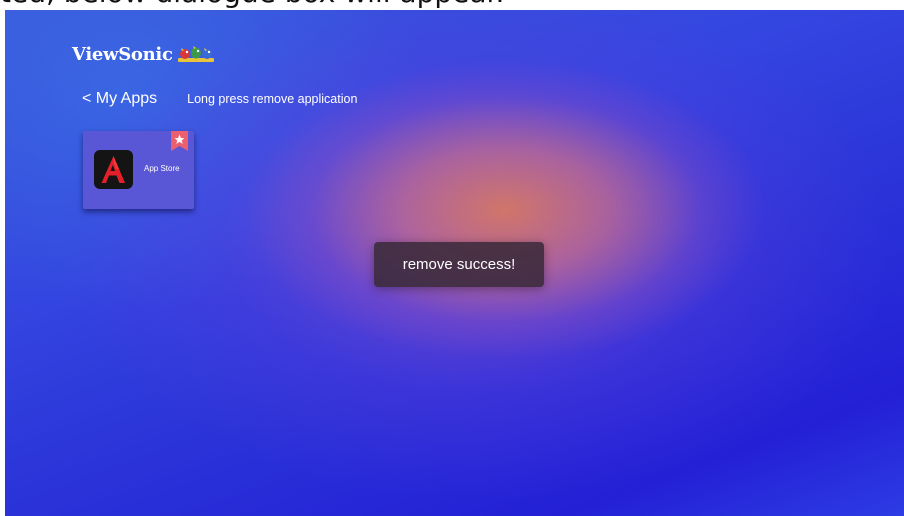 The height and width of the screenshot is (516, 904). I want to click on app-store-glyph, so click(113, 169).